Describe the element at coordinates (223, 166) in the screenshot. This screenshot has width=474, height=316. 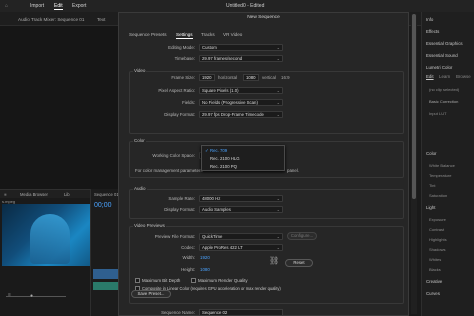
I see `menu-option-rec2100-pq: Rec. 2100 PQ` at that location.